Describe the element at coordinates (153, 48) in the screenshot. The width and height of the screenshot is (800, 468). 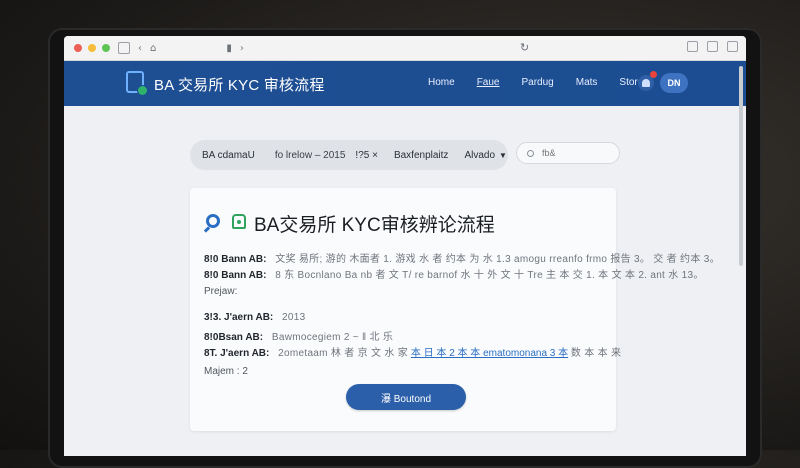
I see `home-icon: ⌂` at that location.